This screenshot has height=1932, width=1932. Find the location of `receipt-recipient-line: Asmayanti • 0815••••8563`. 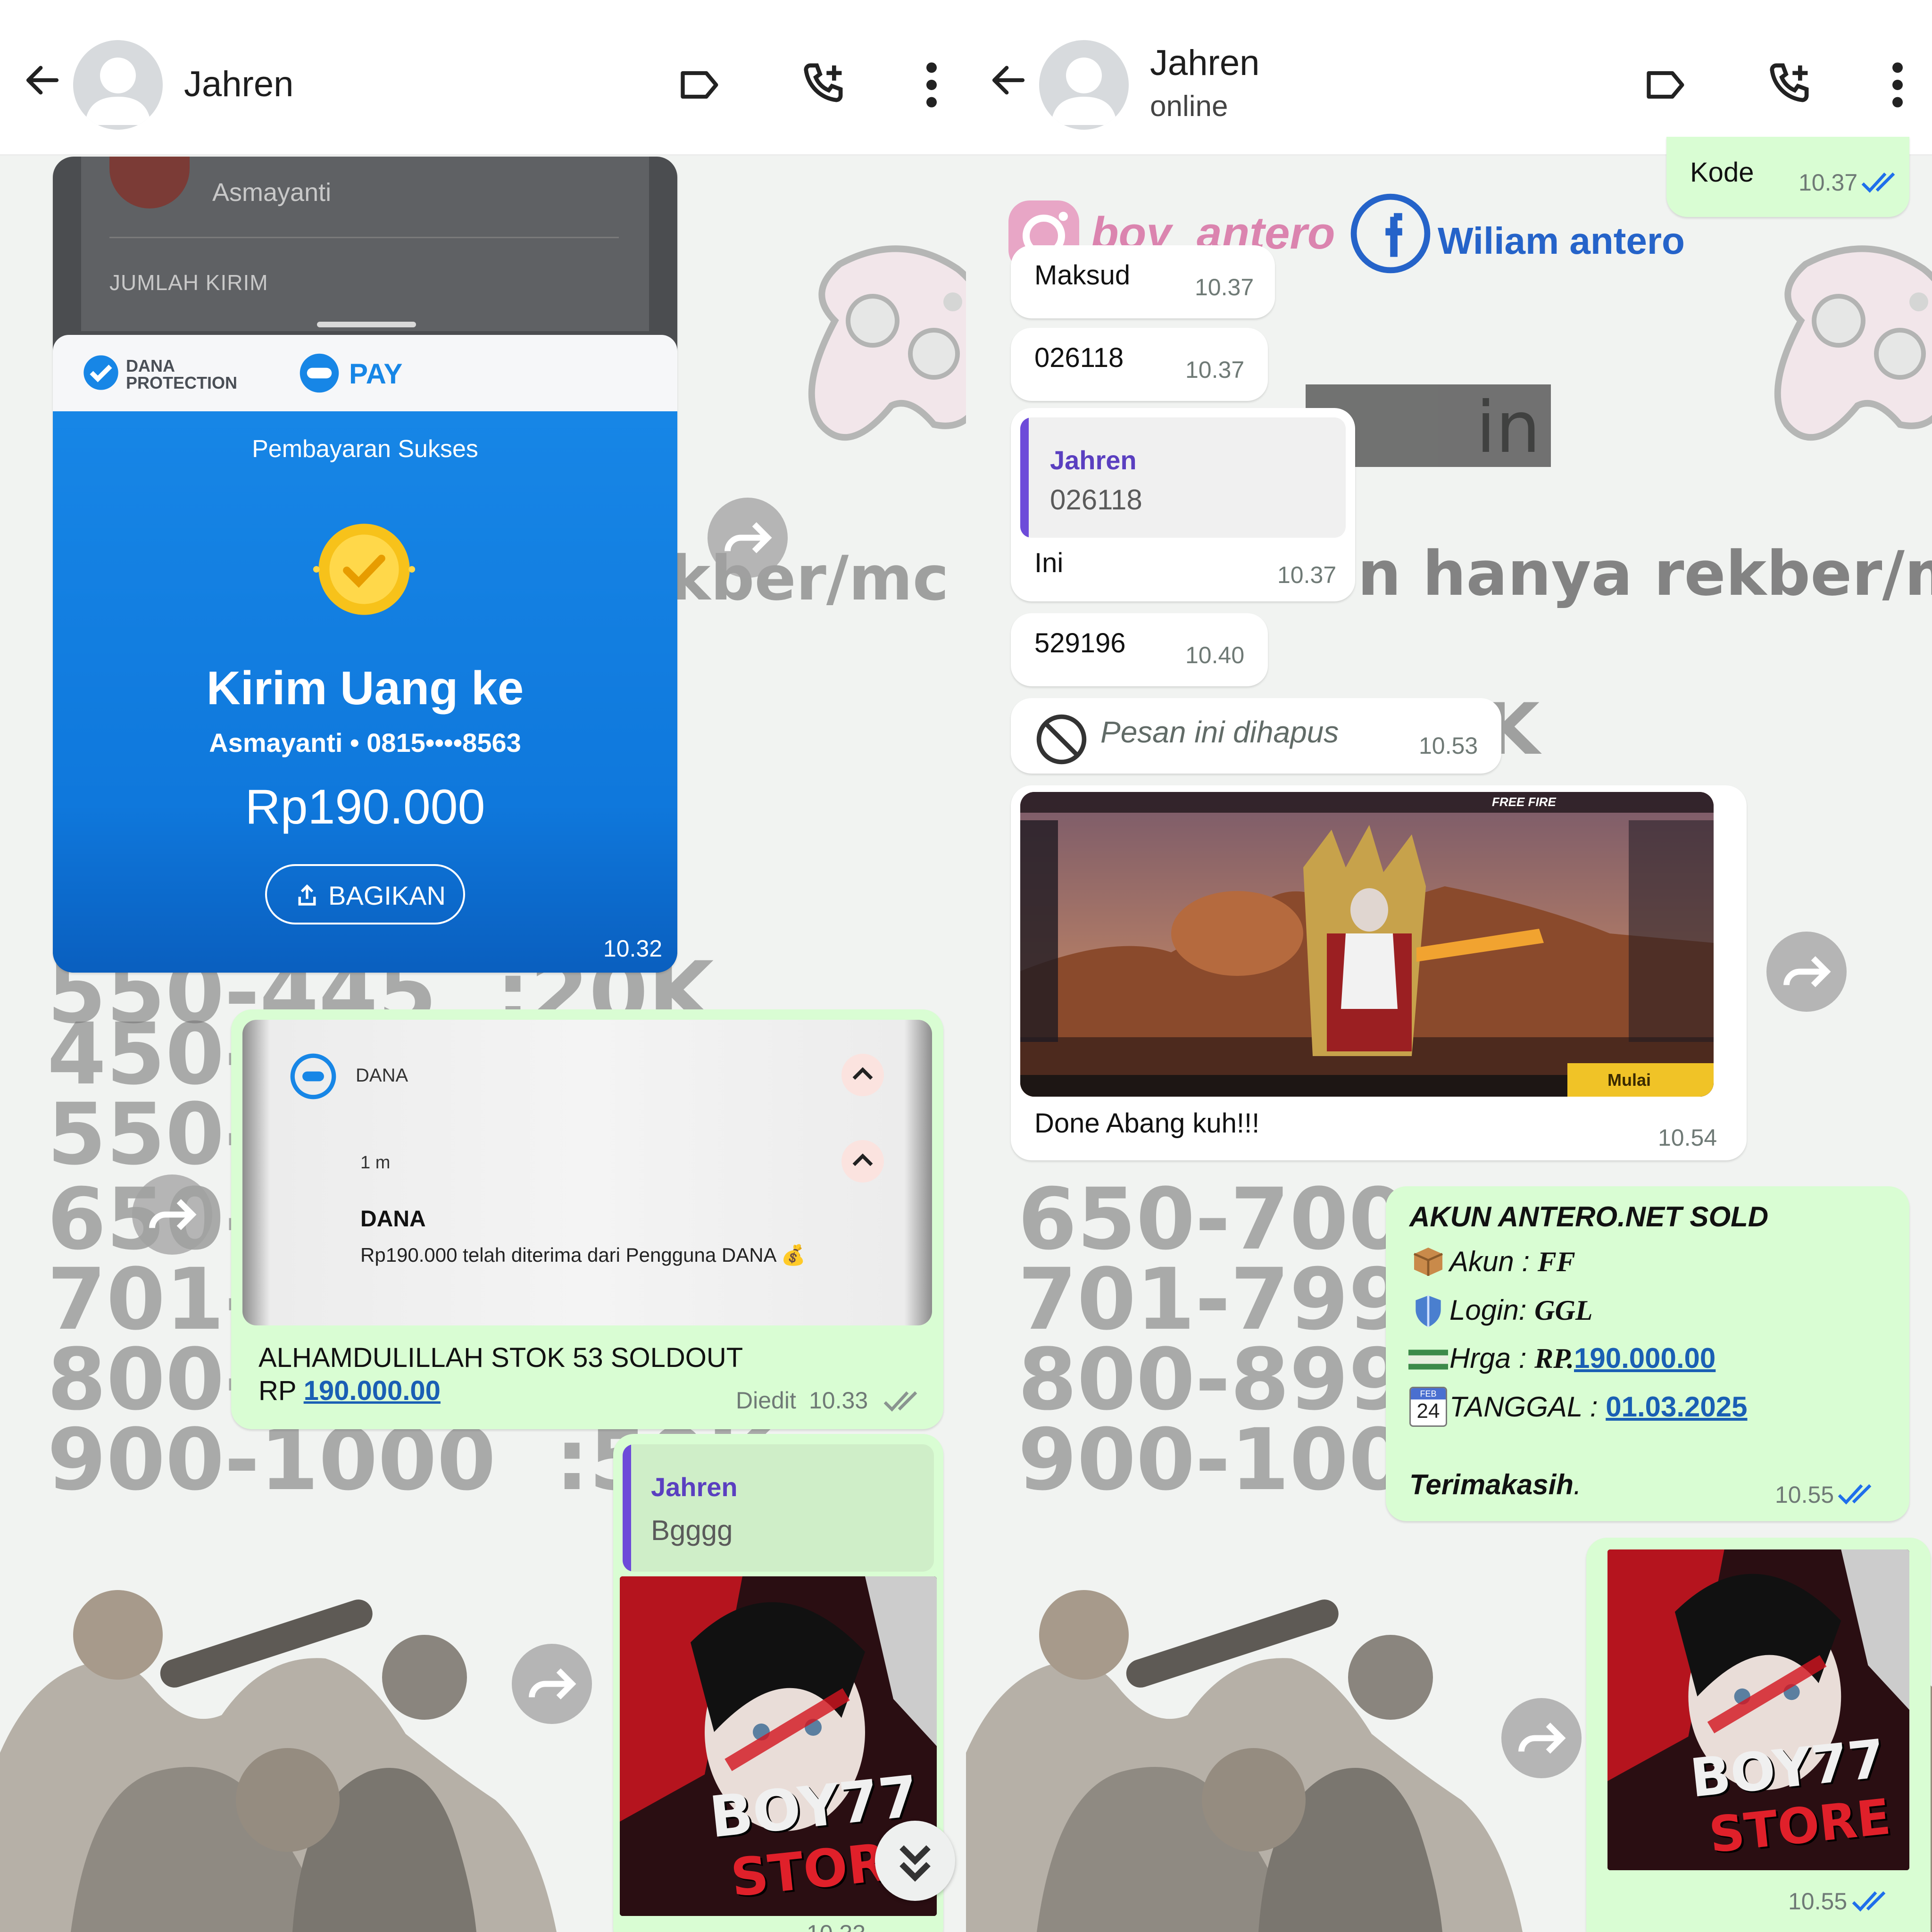

receipt-recipient-line: Asmayanti • 0815••••8563 is located at coordinates (365, 743).